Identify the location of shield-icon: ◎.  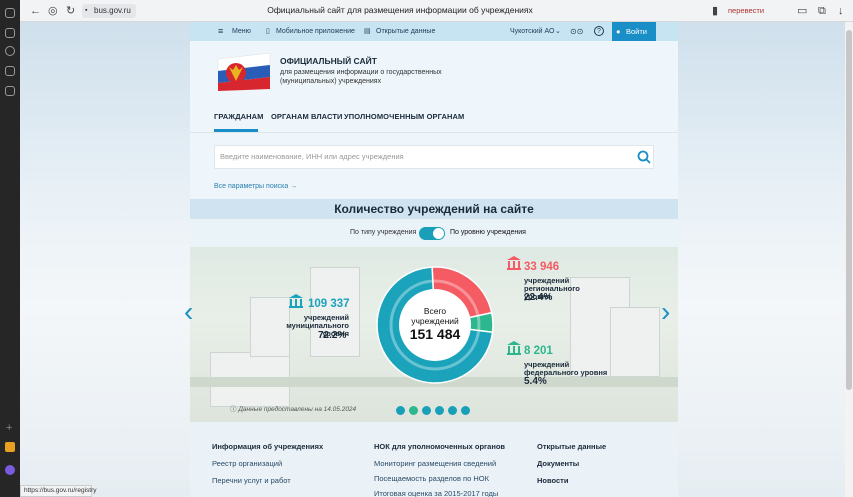
(53, 11).